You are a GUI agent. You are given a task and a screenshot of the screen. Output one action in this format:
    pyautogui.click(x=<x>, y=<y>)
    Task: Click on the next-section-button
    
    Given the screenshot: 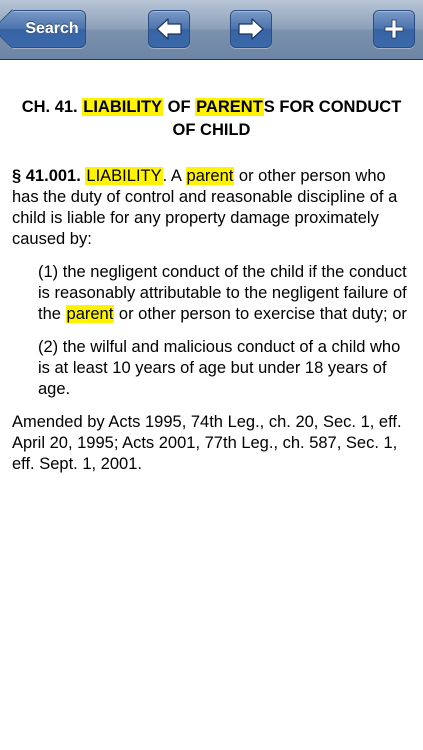 What is the action you would take?
    pyautogui.click(x=251, y=29)
    